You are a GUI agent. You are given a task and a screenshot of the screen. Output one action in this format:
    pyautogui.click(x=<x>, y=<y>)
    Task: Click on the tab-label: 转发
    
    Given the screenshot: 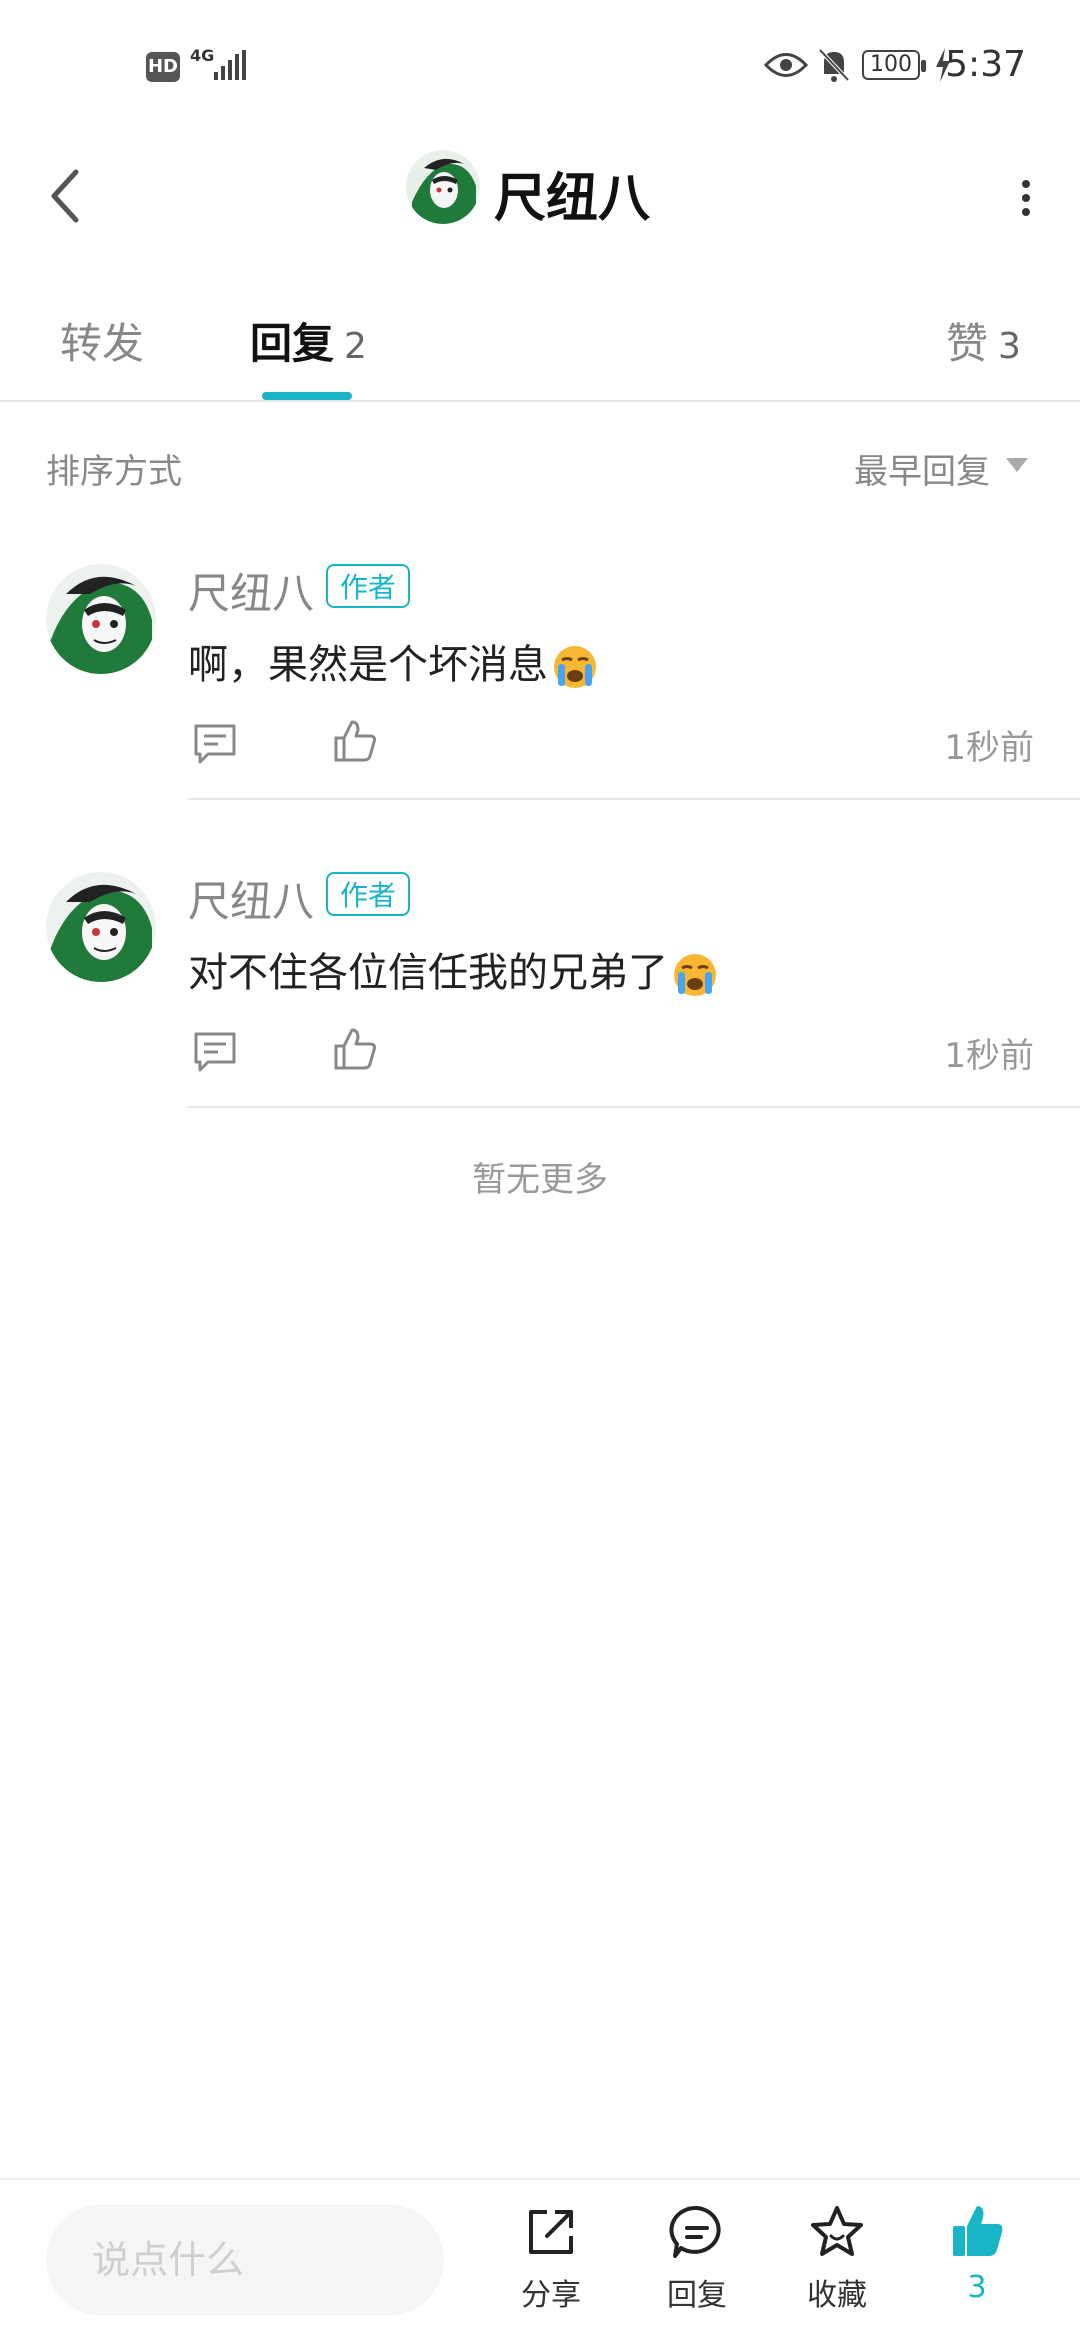 What is the action you would take?
    pyautogui.click(x=102, y=343)
    